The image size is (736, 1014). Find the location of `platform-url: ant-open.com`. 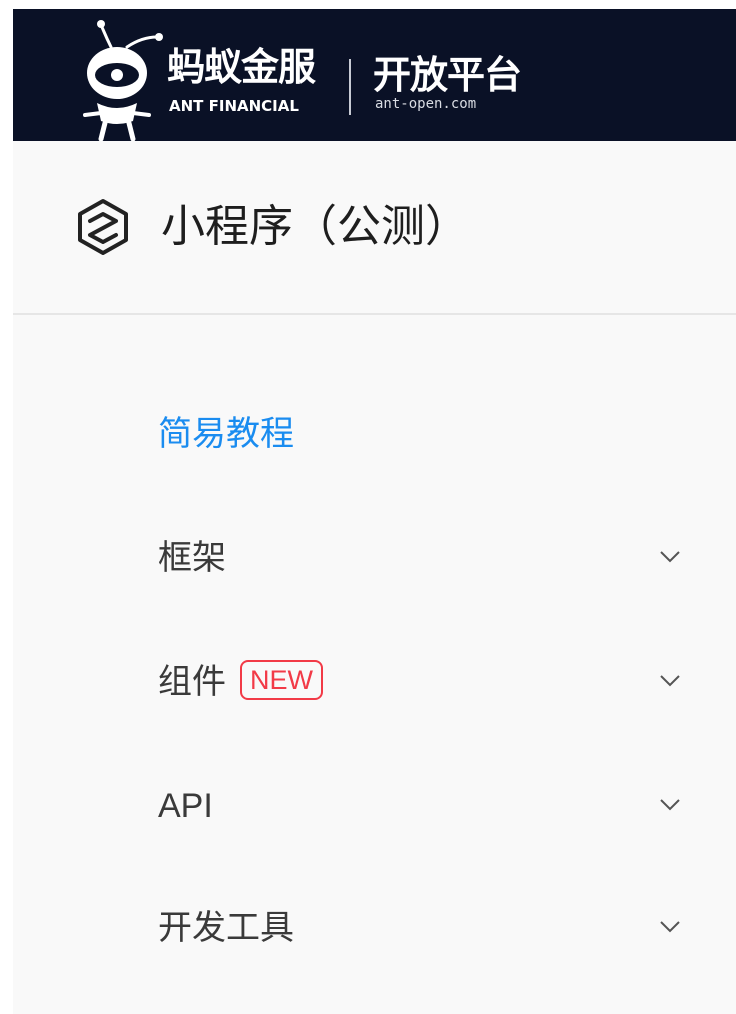

platform-url: ant-open.com is located at coordinates (426, 104).